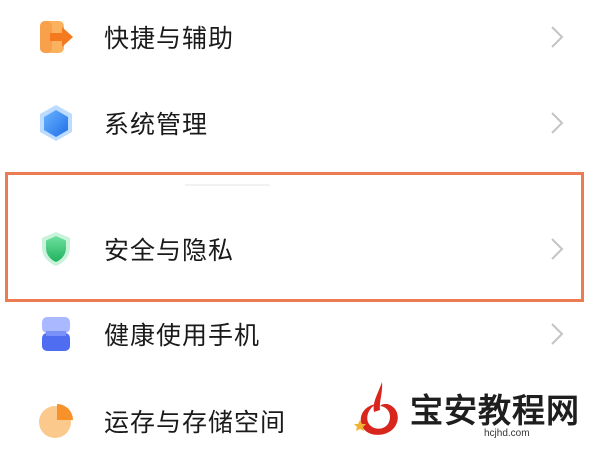 The height and width of the screenshot is (464, 600). I want to click on settings-item-label: 健康使用手机, so click(182, 335).